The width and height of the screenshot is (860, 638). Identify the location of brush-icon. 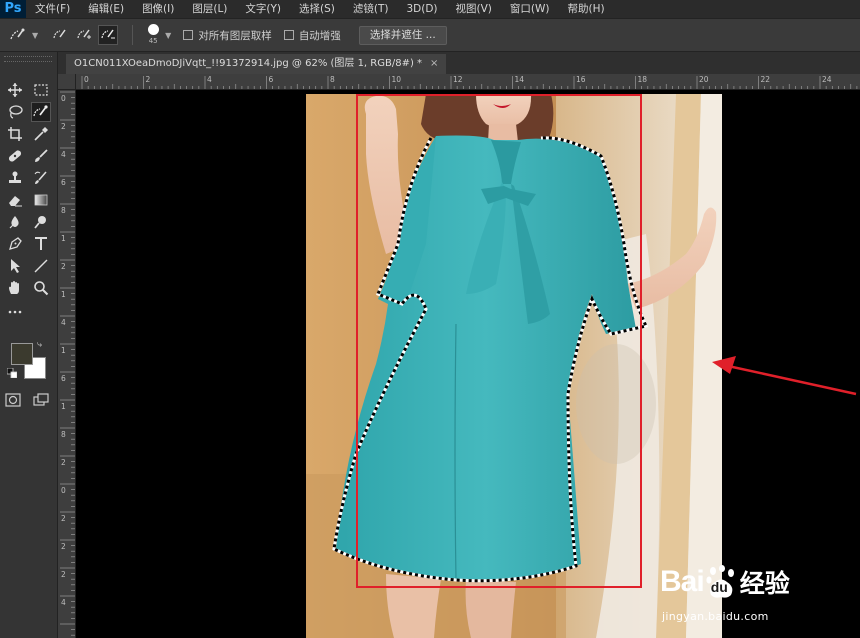
(41, 156).